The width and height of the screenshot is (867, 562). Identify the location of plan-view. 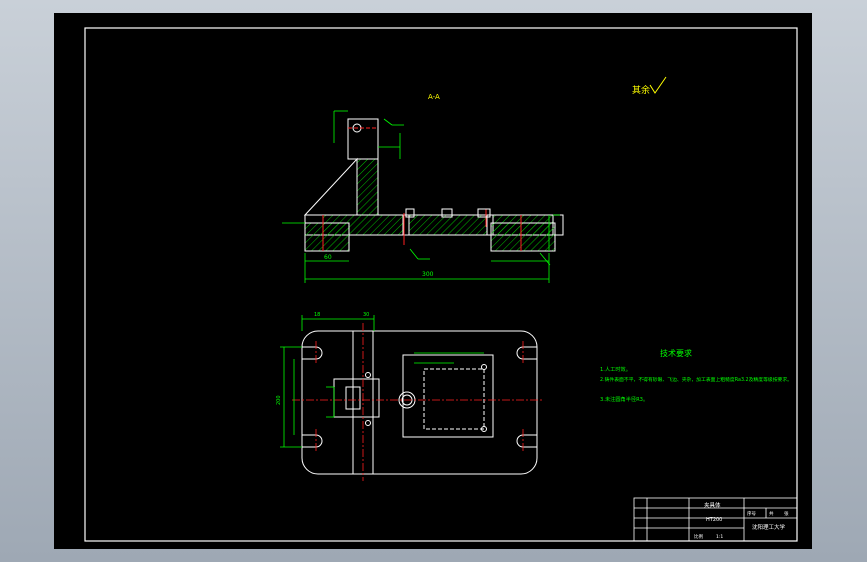
(419, 402).